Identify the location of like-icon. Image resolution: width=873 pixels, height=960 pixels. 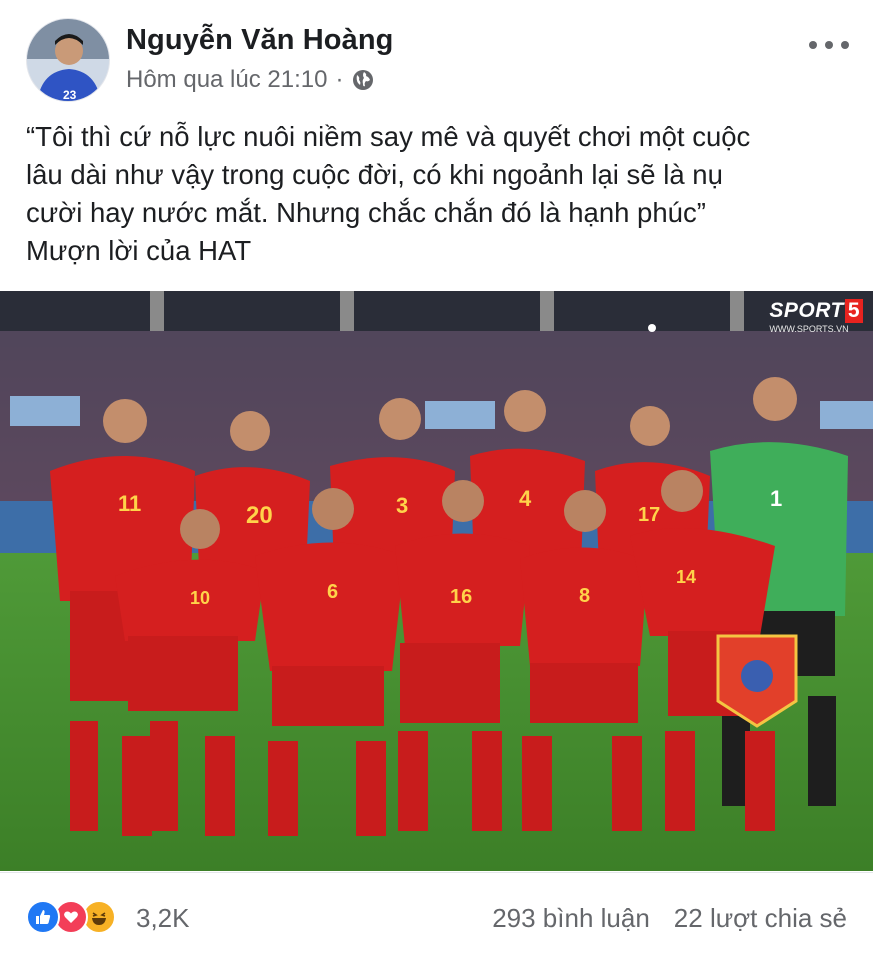
(43, 917).